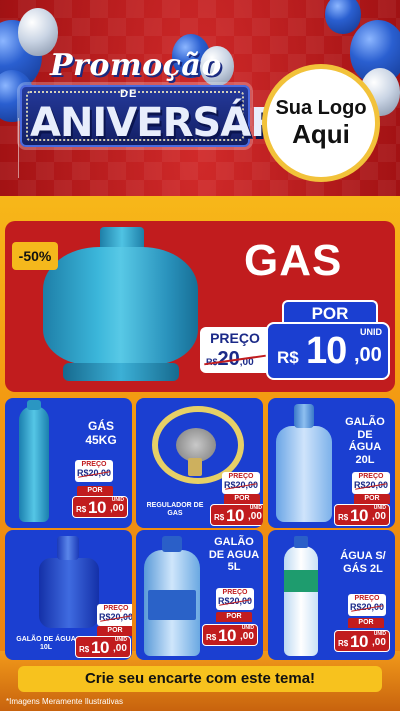 The image size is (400, 711). Describe the element at coordinates (234, 555) in the screenshot. I see `product-name: GALÃO DE AGUA 5L` at that location.